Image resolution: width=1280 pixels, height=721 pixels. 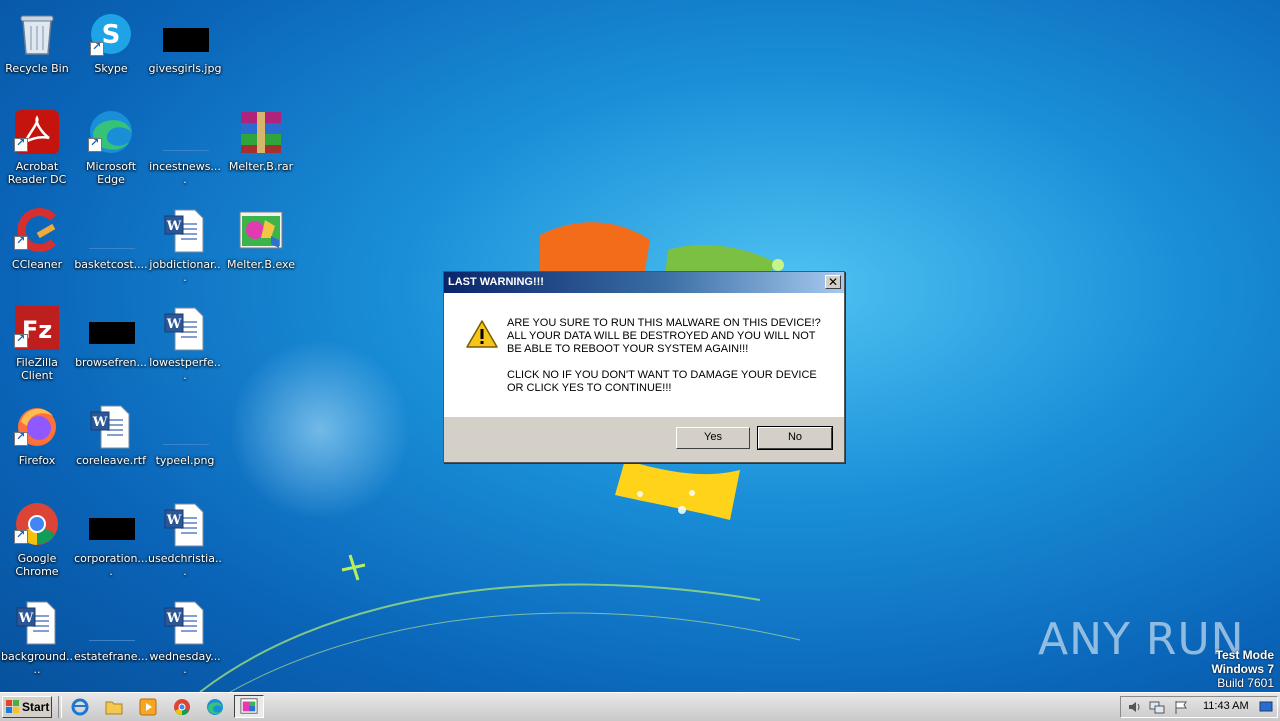 I want to click on desktop-icon-recycle-bin: Recycle Bin, so click(x=37, y=50).